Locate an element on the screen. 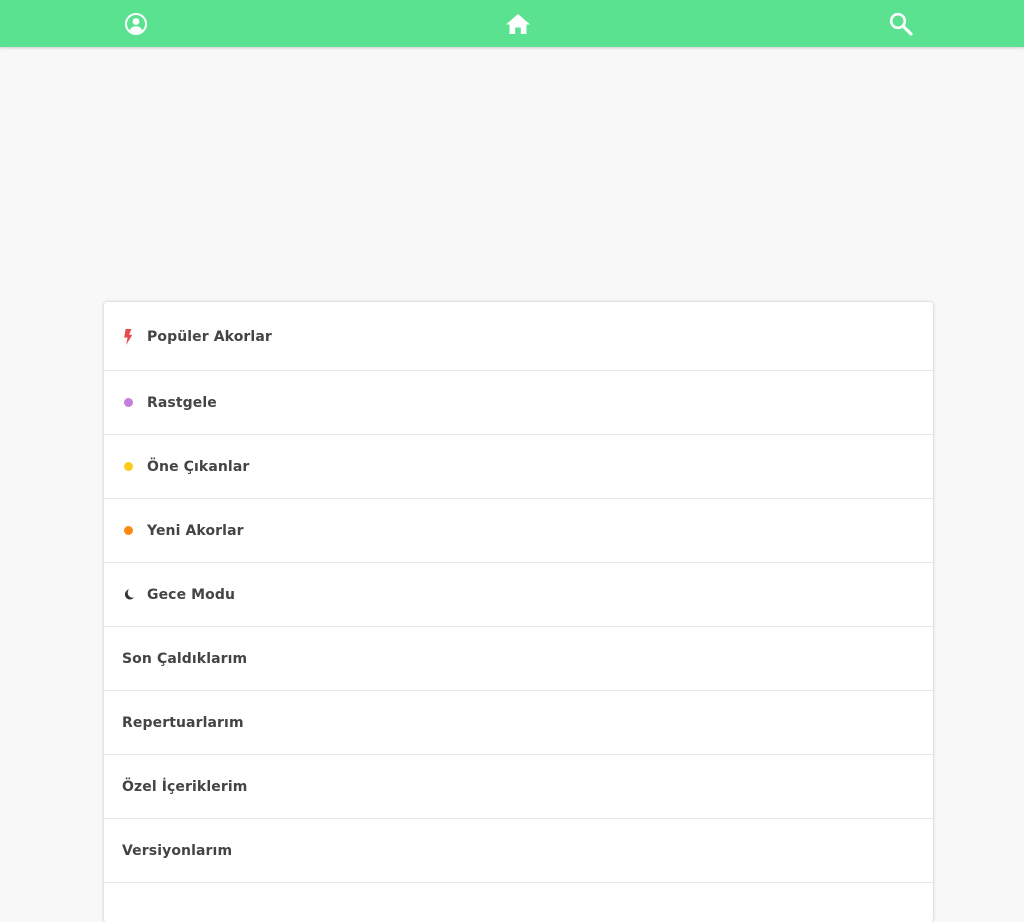 This screenshot has width=1024, height=922. purple-dot-icon is located at coordinates (128, 402).